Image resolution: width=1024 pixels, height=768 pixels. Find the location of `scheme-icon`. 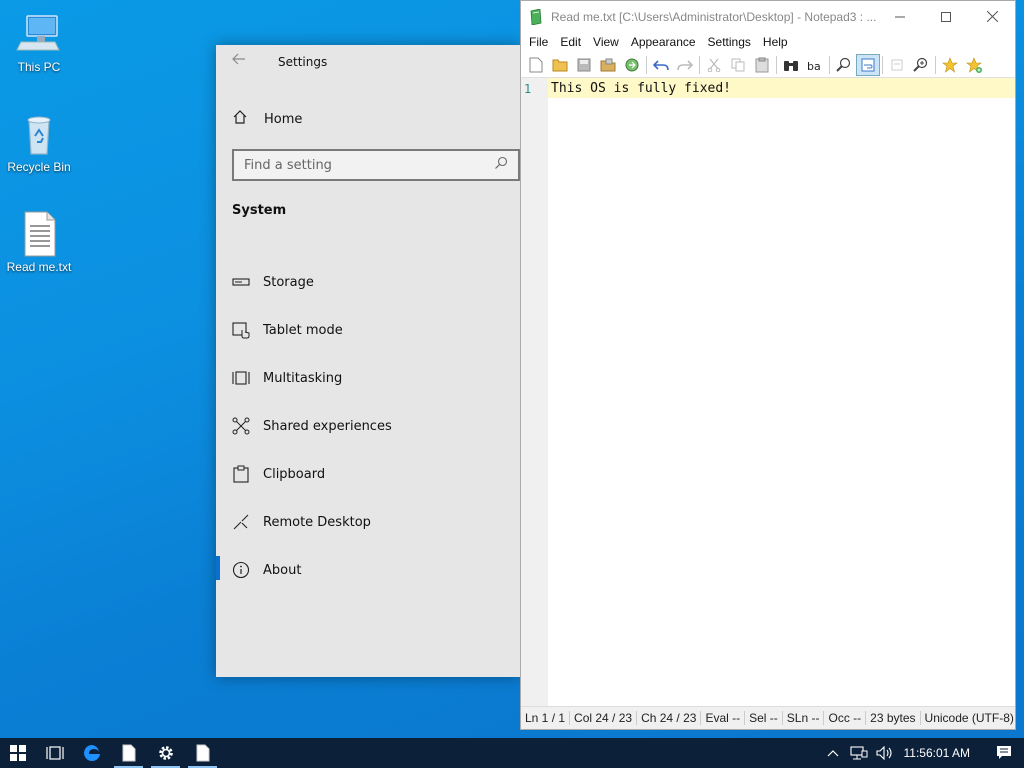

scheme-icon is located at coordinates (897, 65).